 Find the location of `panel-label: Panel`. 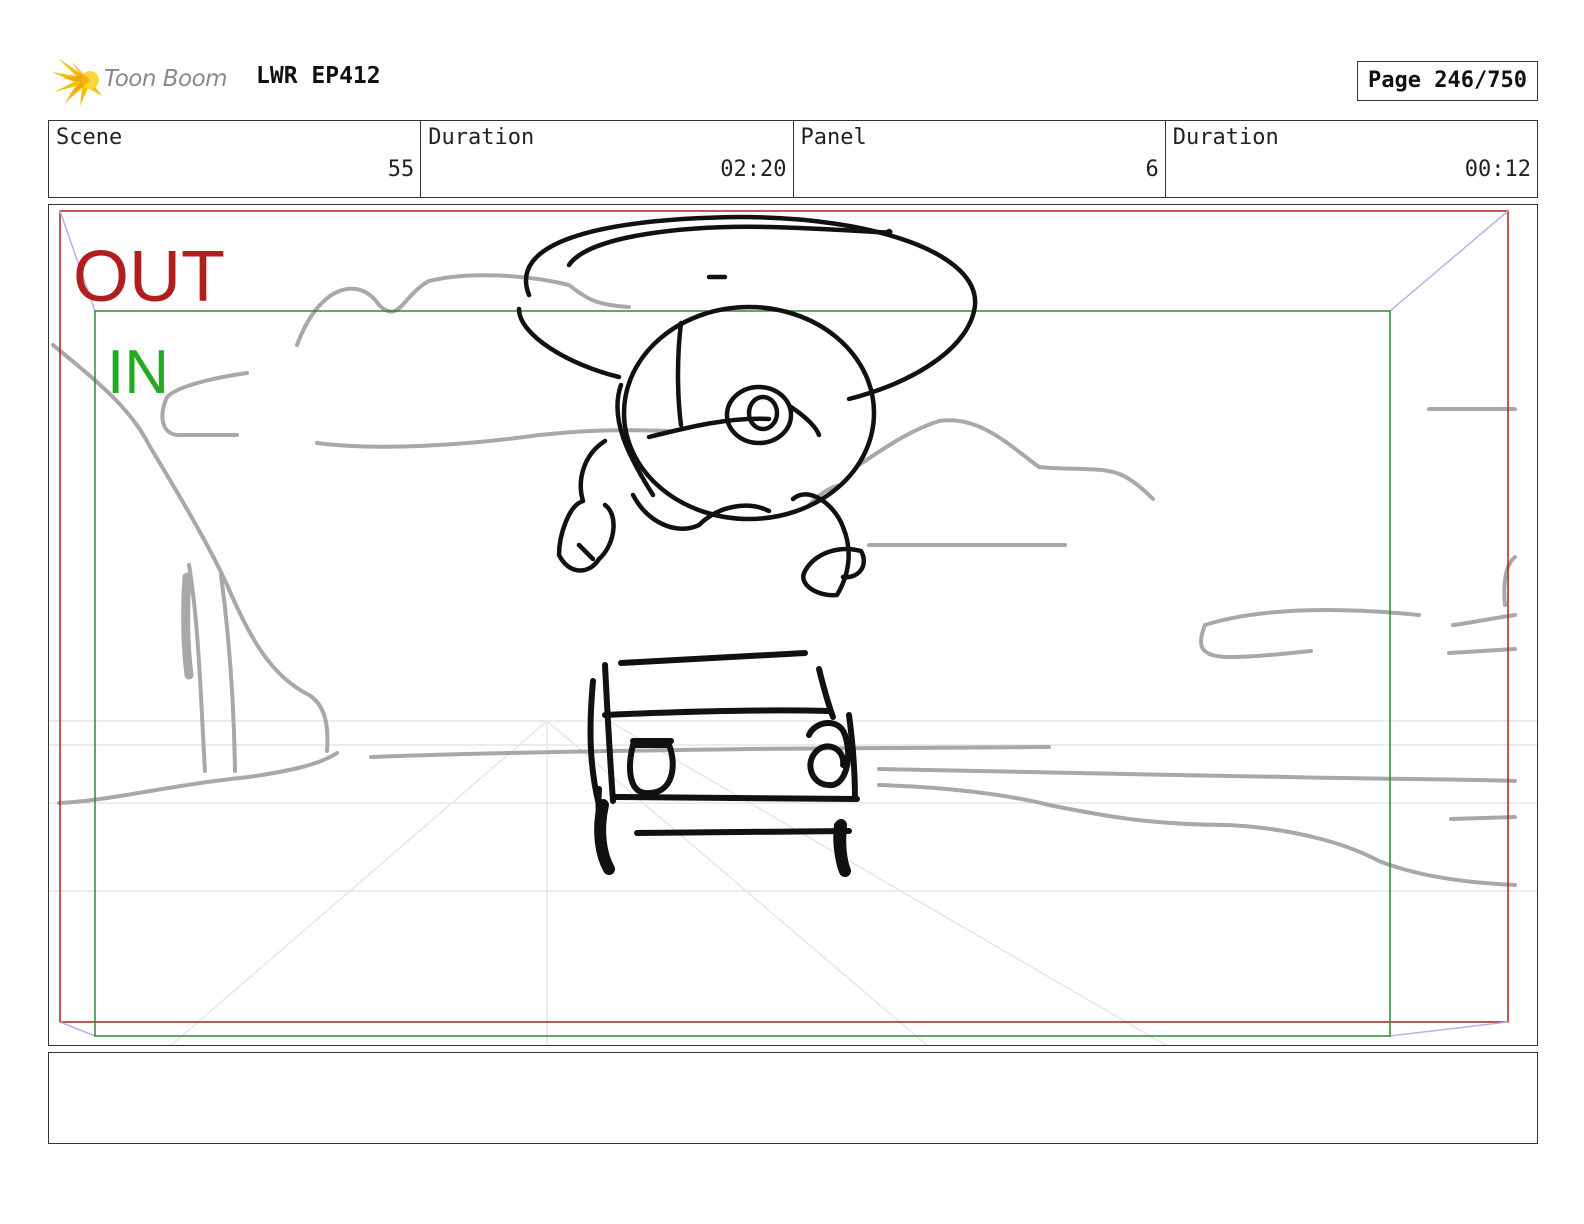

panel-label: Panel is located at coordinates (833, 137).